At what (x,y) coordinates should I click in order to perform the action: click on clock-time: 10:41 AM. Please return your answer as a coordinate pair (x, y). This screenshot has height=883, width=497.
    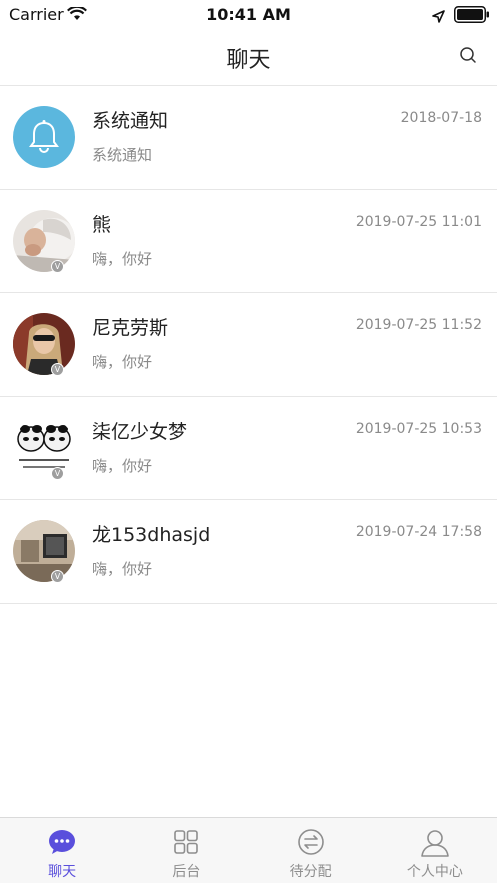
    Looking at the image, I should click on (248, 14).